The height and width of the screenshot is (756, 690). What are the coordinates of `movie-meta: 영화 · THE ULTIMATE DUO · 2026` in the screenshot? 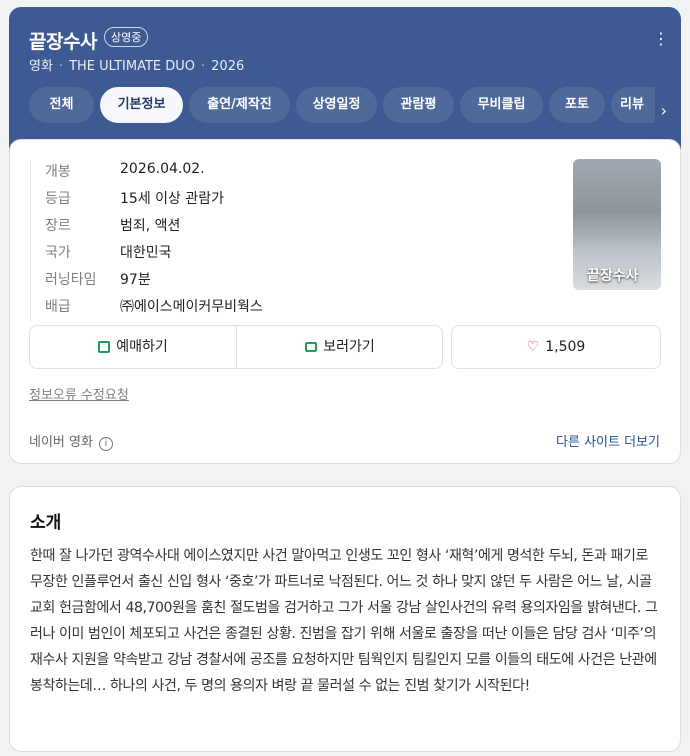 It's located at (136, 64).